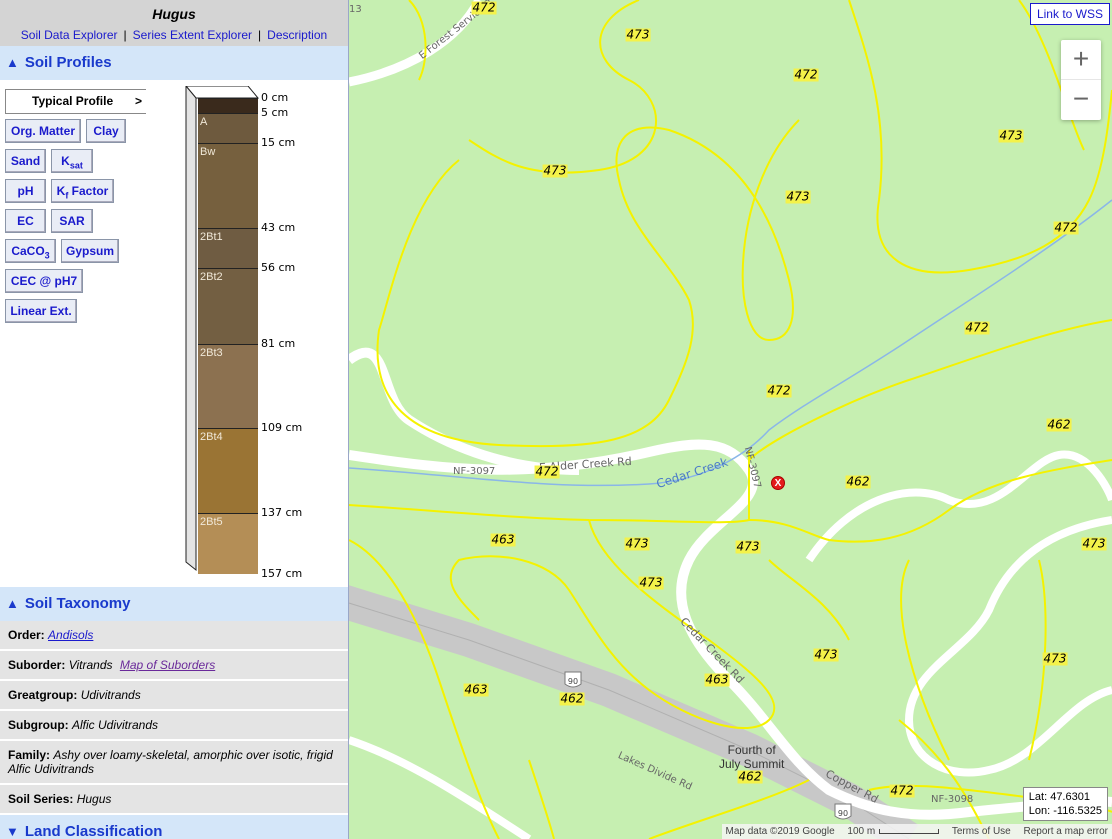  I want to click on scale-bar-line, so click(909, 831).